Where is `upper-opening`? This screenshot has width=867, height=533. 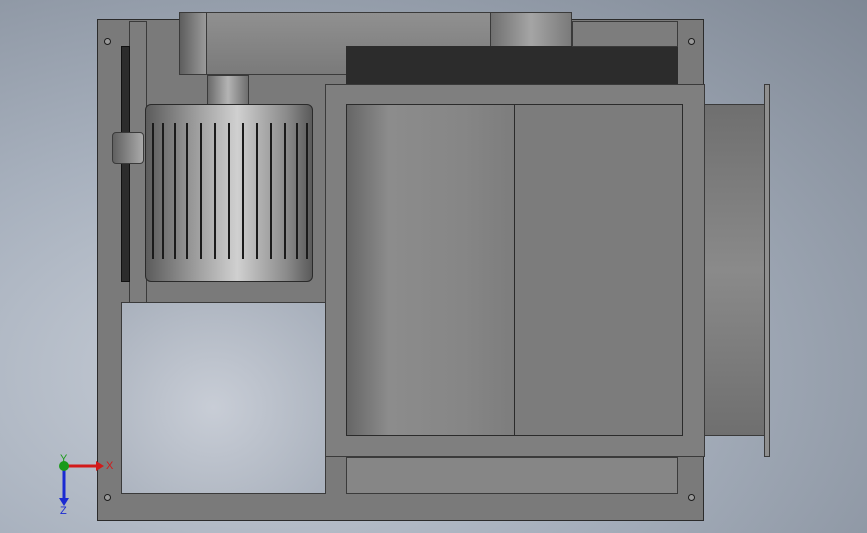 upper-opening is located at coordinates (512, 65).